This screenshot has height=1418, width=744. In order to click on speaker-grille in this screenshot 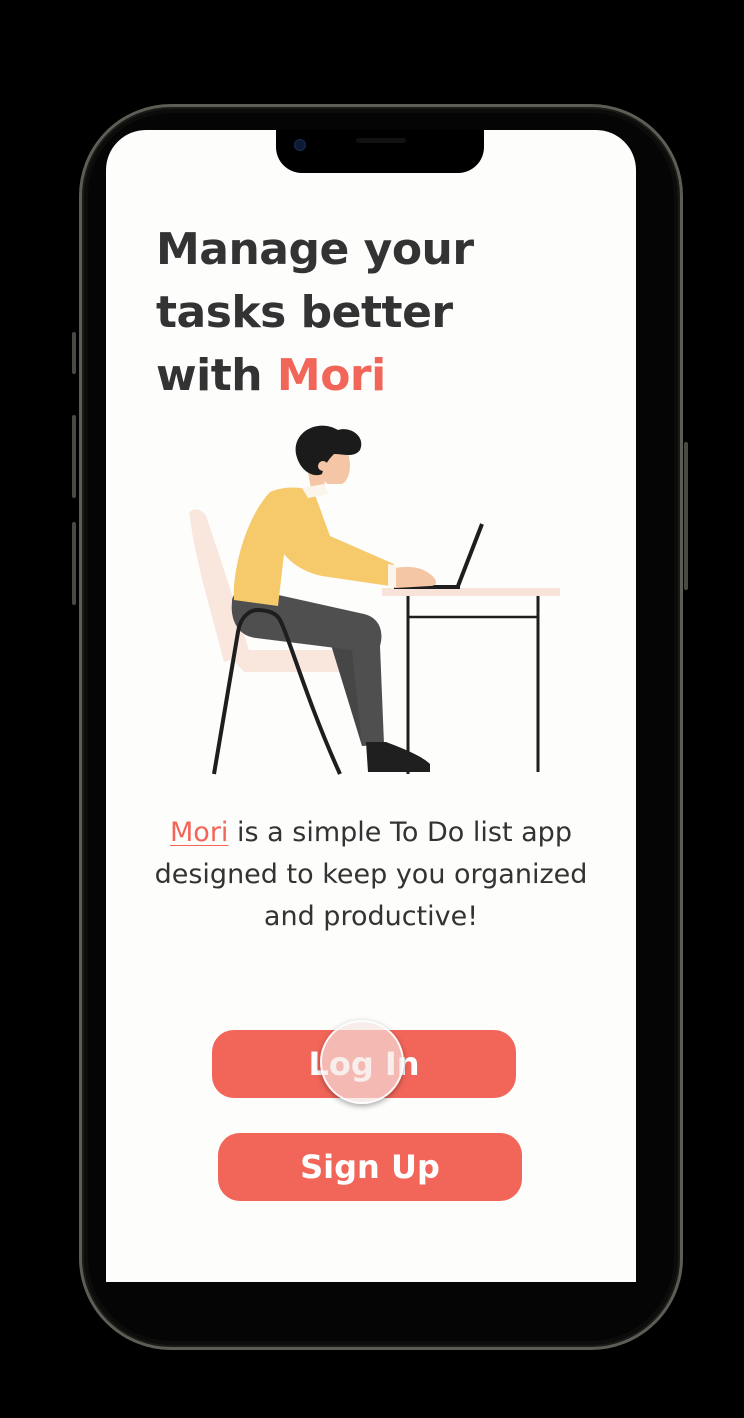, I will do `click(381, 140)`.